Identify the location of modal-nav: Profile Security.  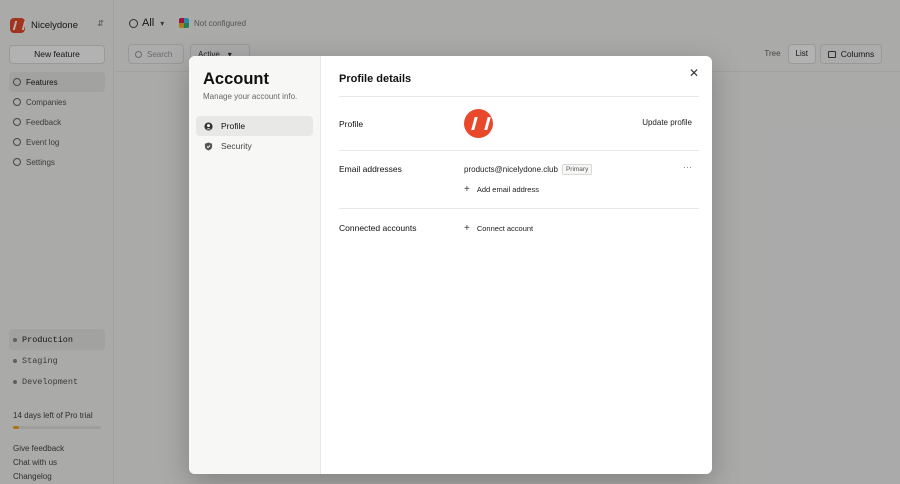
(254, 136).